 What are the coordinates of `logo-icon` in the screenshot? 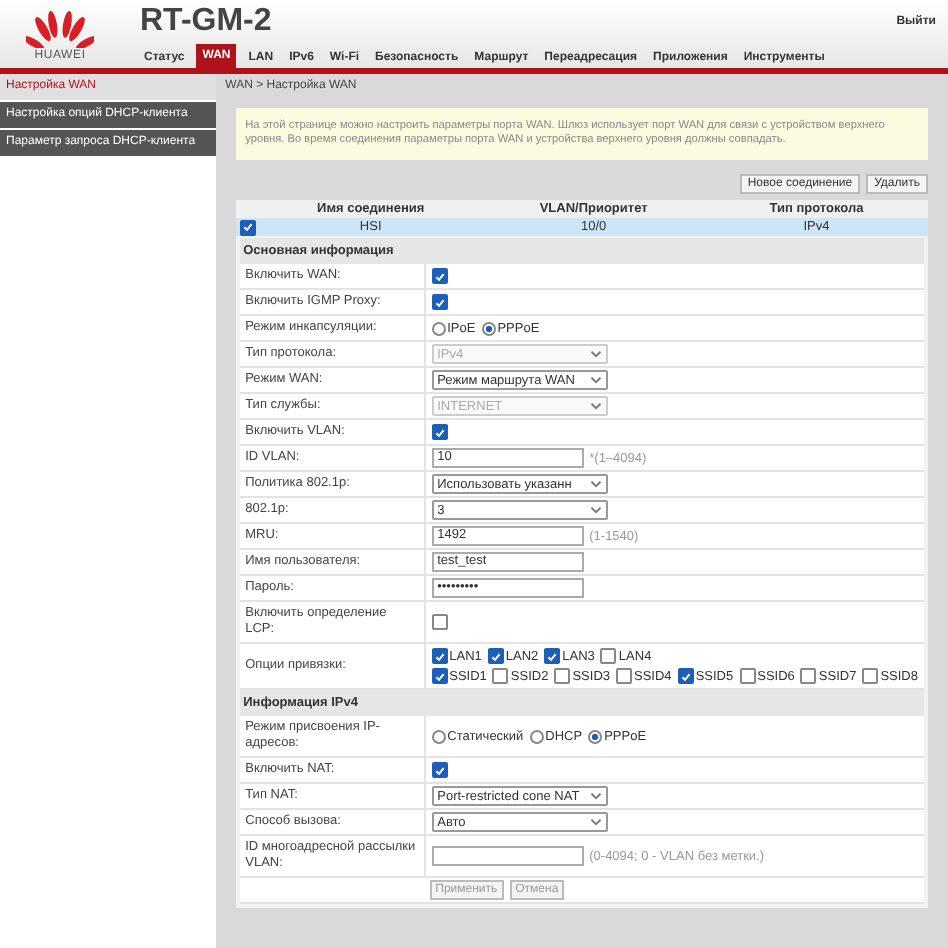 It's located at (60, 29).